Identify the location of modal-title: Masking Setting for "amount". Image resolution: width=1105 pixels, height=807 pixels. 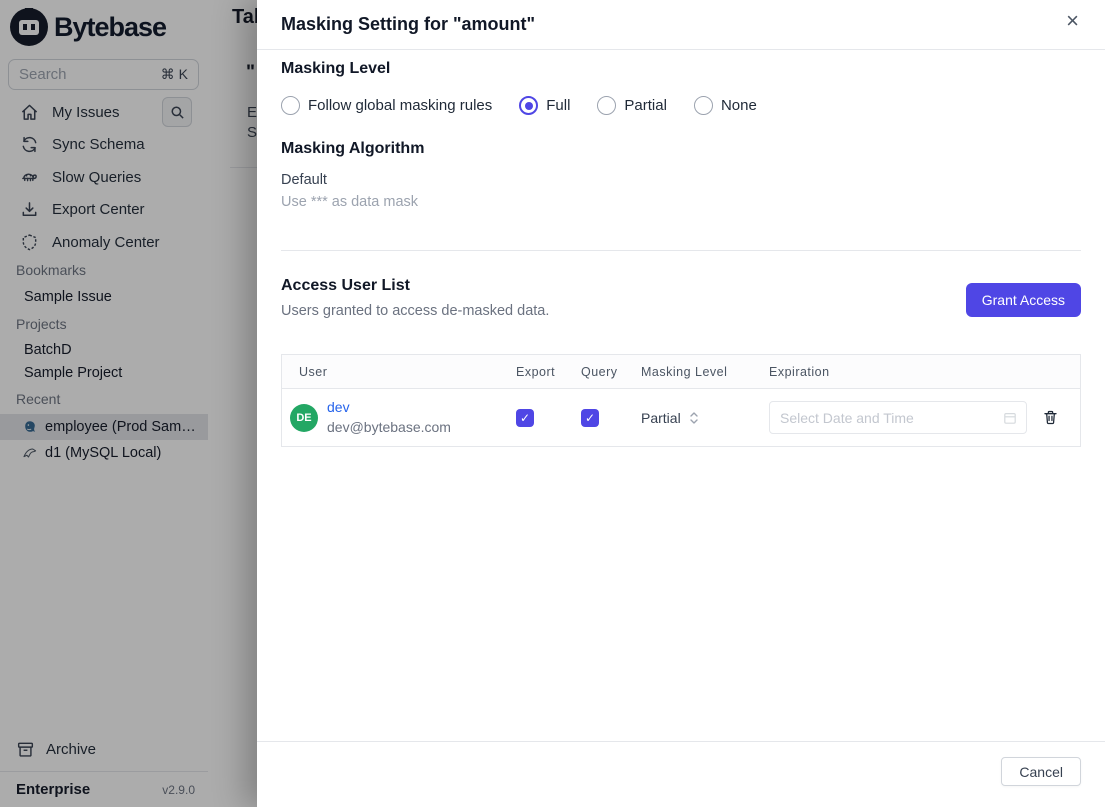
(408, 24).